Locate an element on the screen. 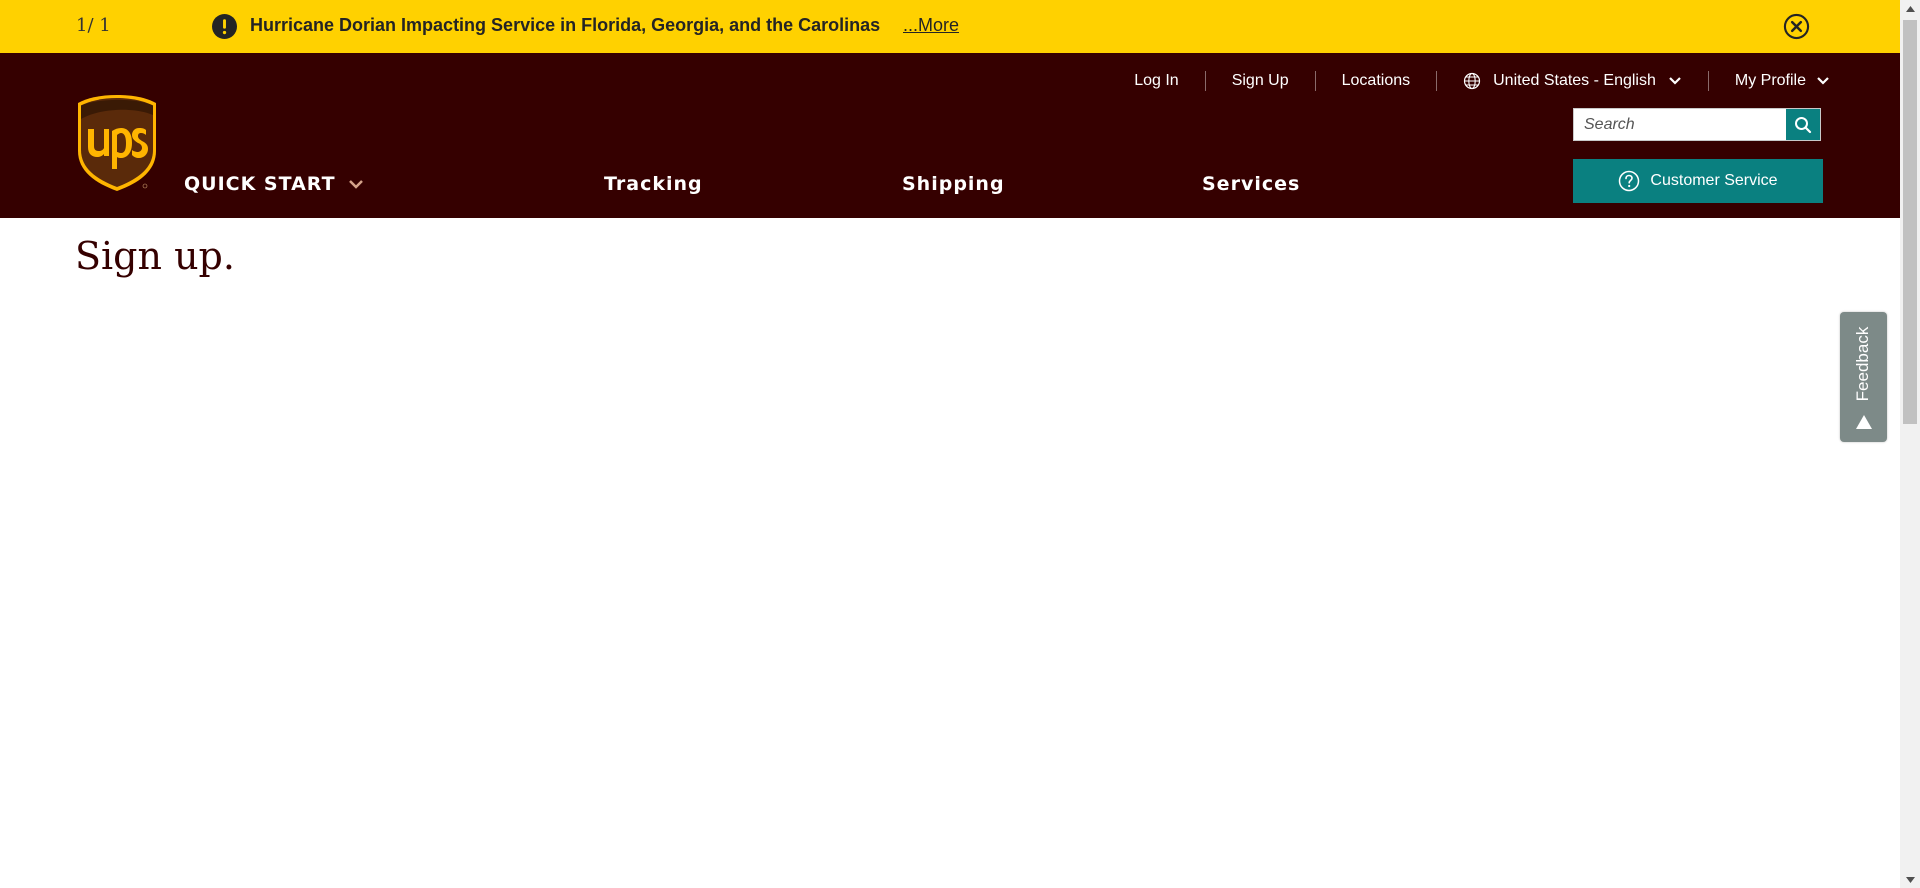 The height and width of the screenshot is (888, 1920). feedback-tab: Feedback is located at coordinates (1863, 377).